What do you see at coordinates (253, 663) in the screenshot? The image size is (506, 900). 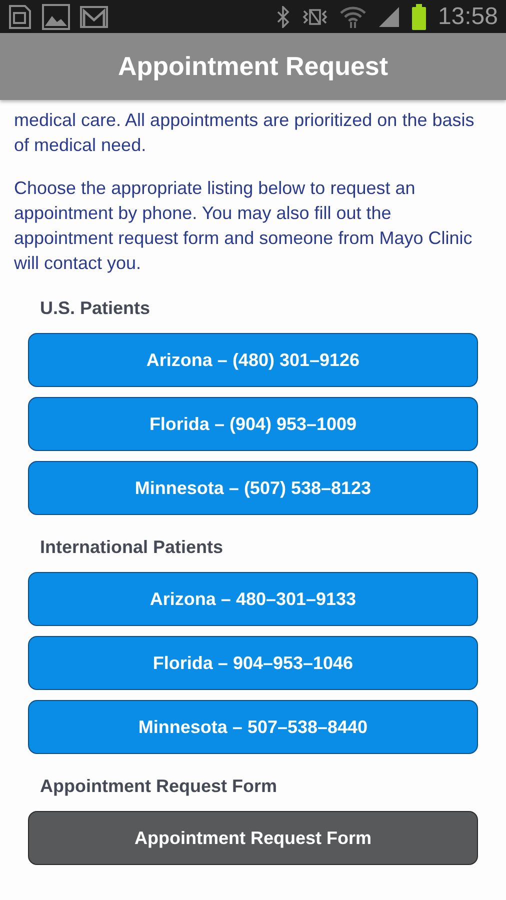 I see `phone-button: Florida – 904–953–1046` at bounding box center [253, 663].